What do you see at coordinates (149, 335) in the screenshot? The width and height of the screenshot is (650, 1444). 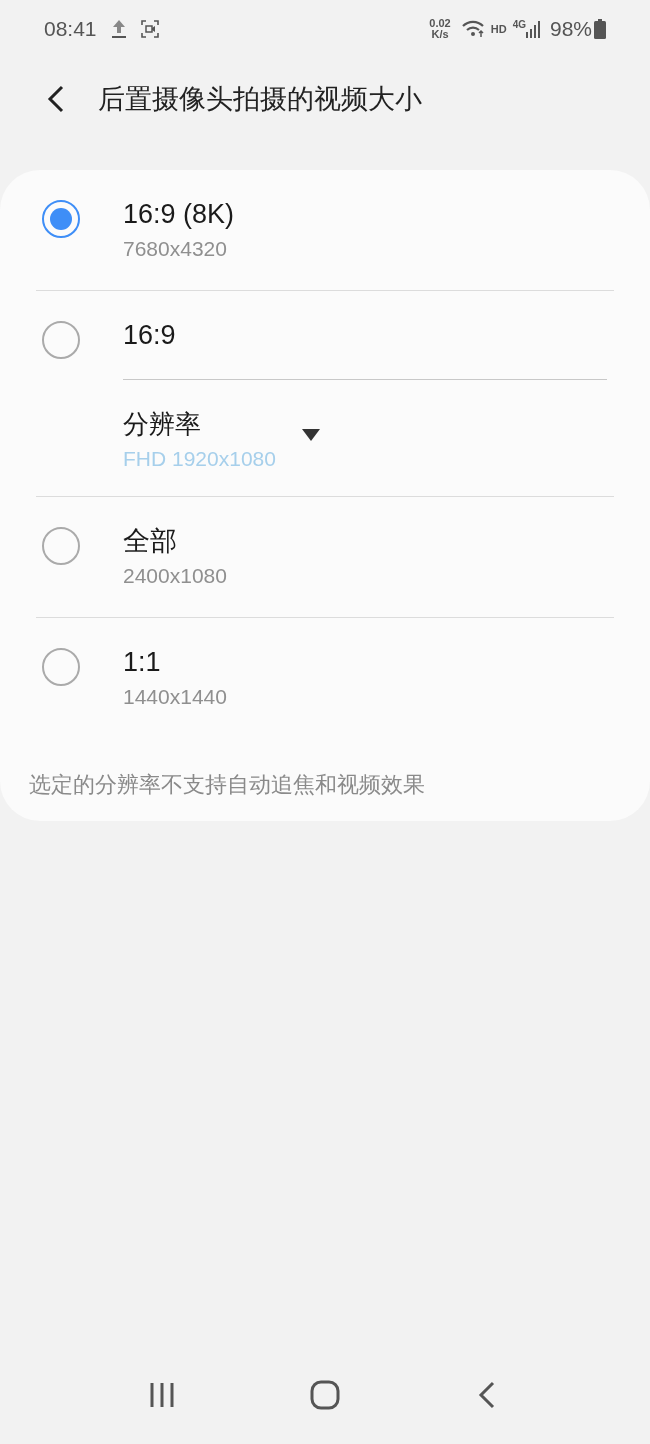 I see `option-title: 16:9` at bounding box center [149, 335].